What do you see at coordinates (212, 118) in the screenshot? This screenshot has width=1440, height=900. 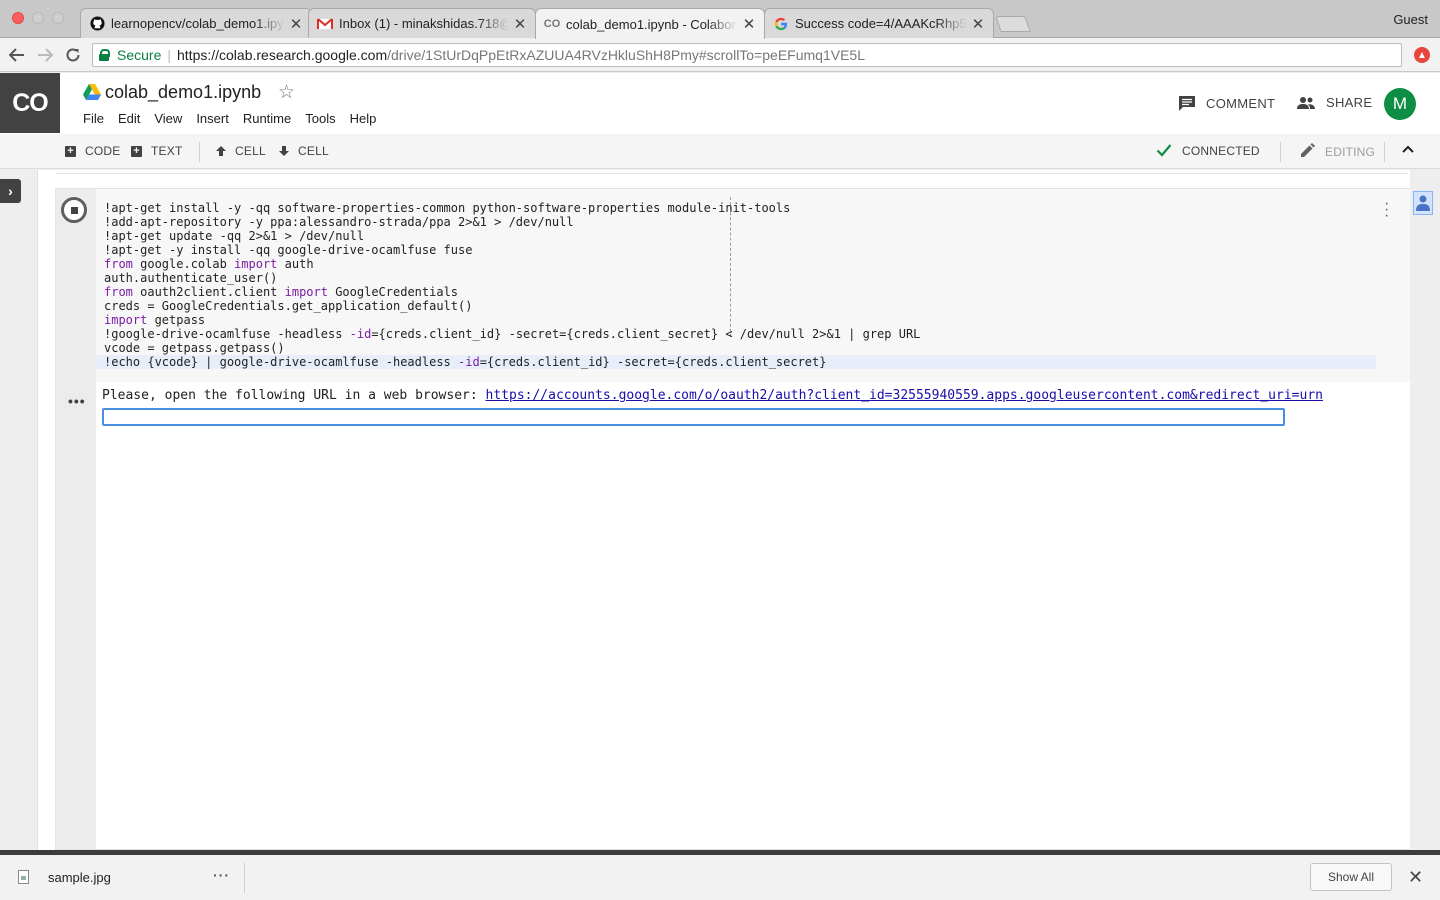 I see `menu-insert: Insert` at bounding box center [212, 118].